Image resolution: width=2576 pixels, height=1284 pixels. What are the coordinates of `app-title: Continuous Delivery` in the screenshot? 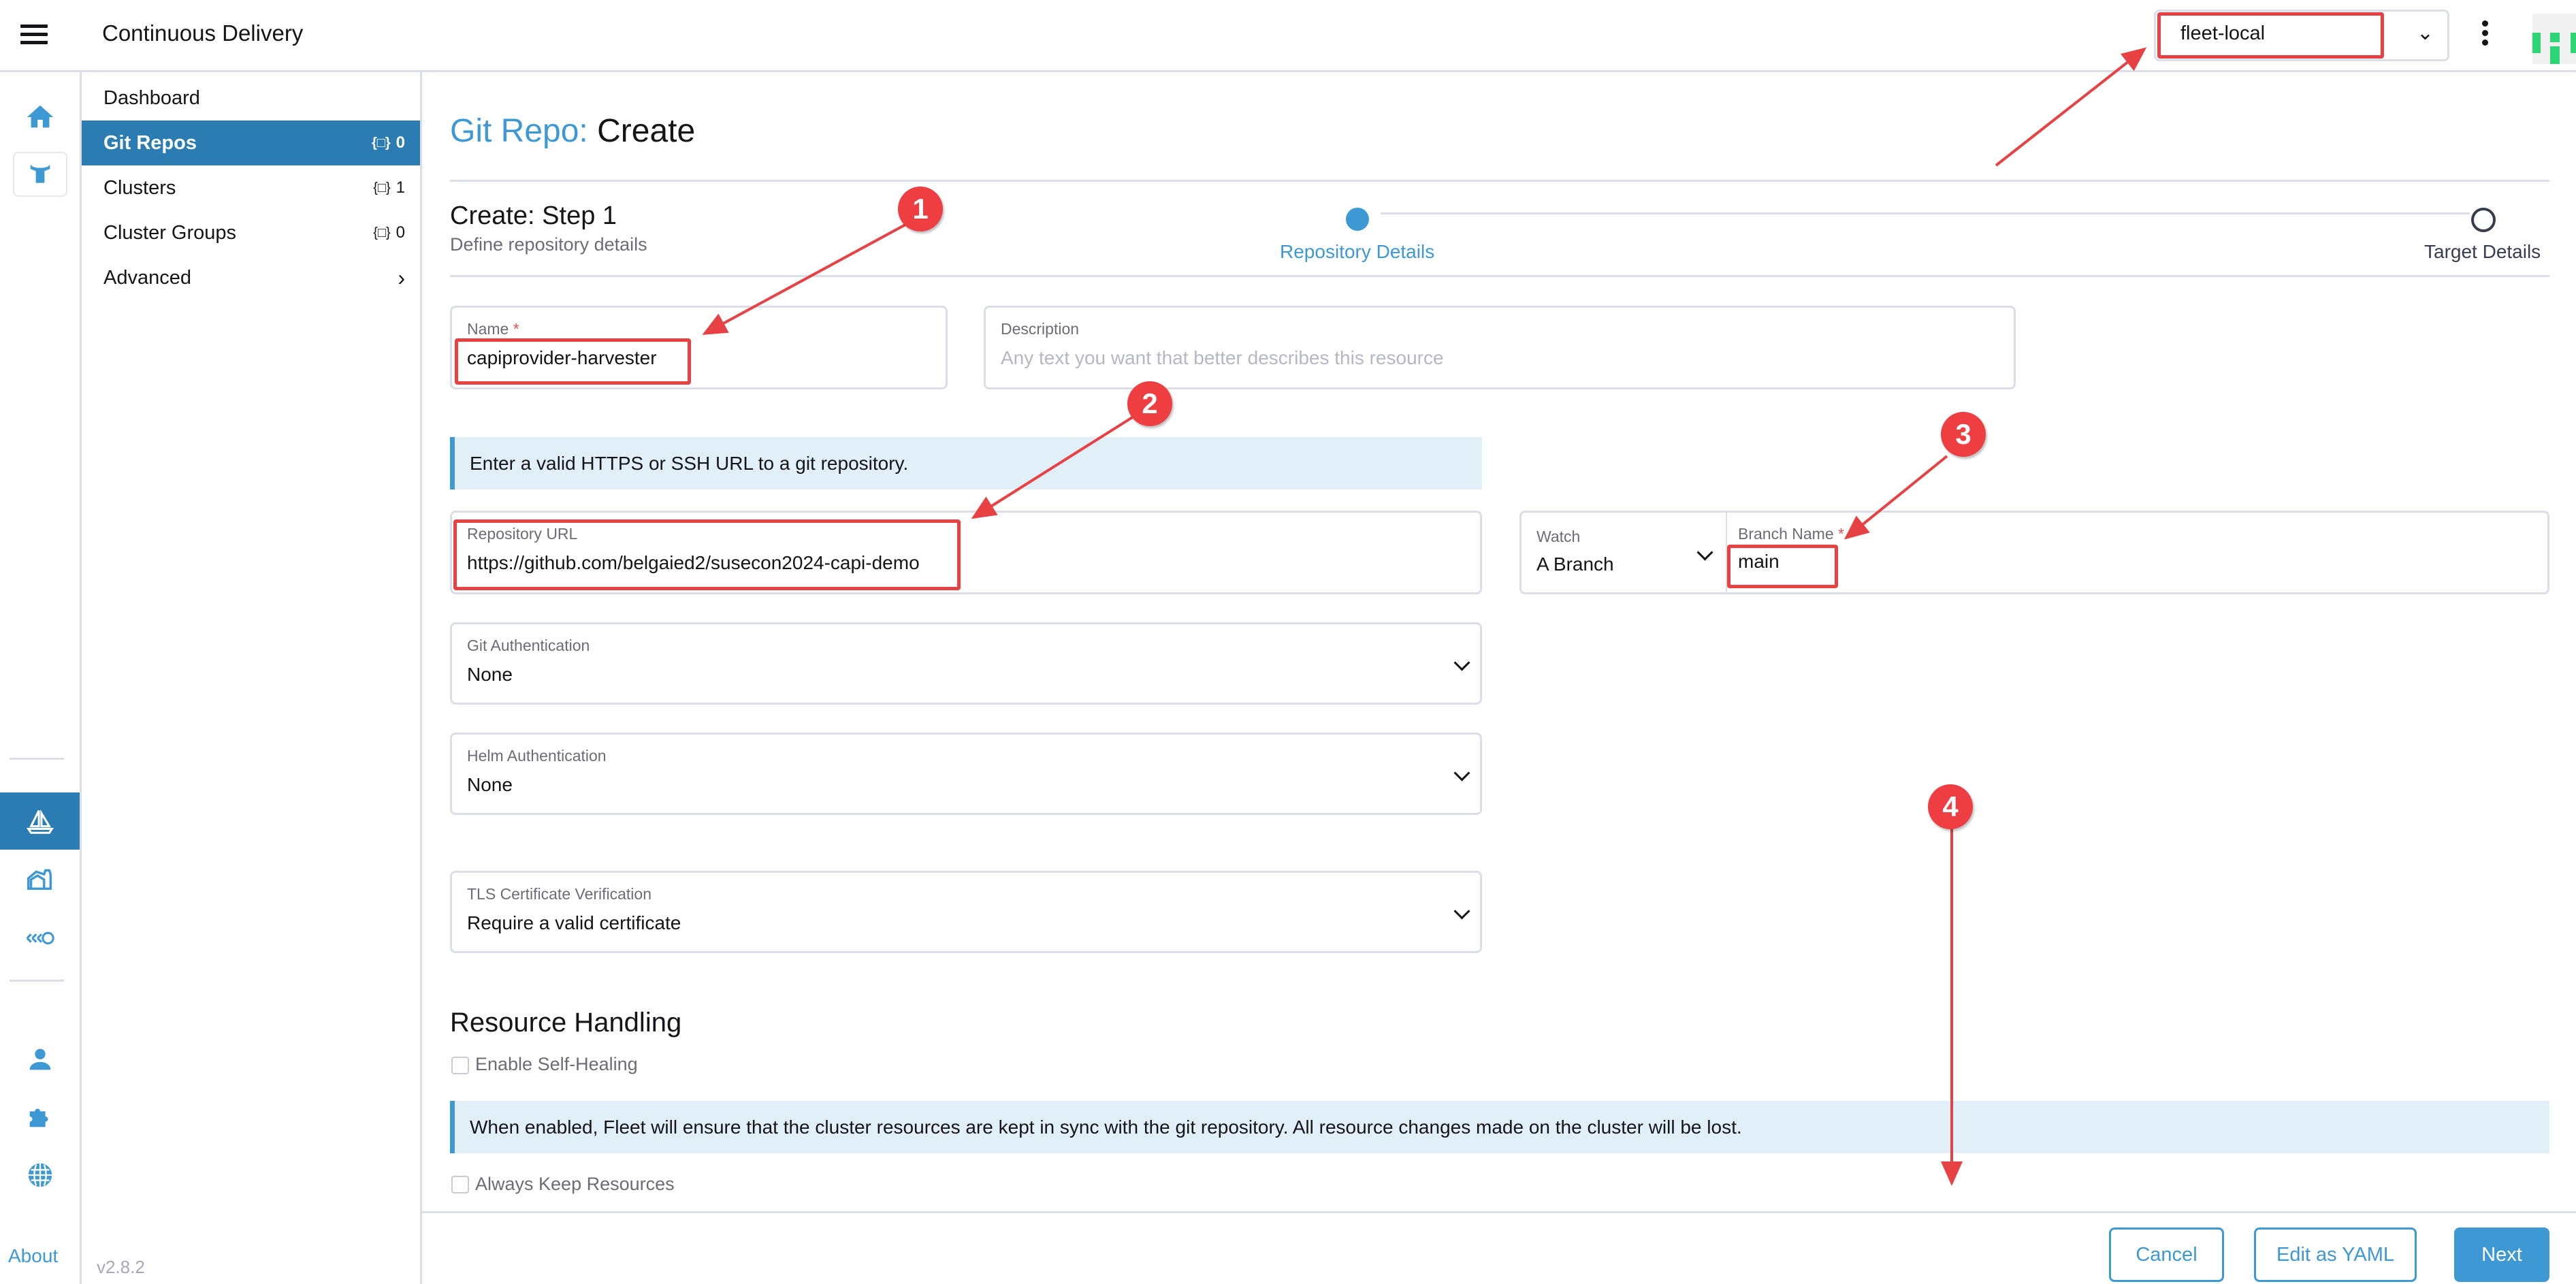 It's located at (203, 33).